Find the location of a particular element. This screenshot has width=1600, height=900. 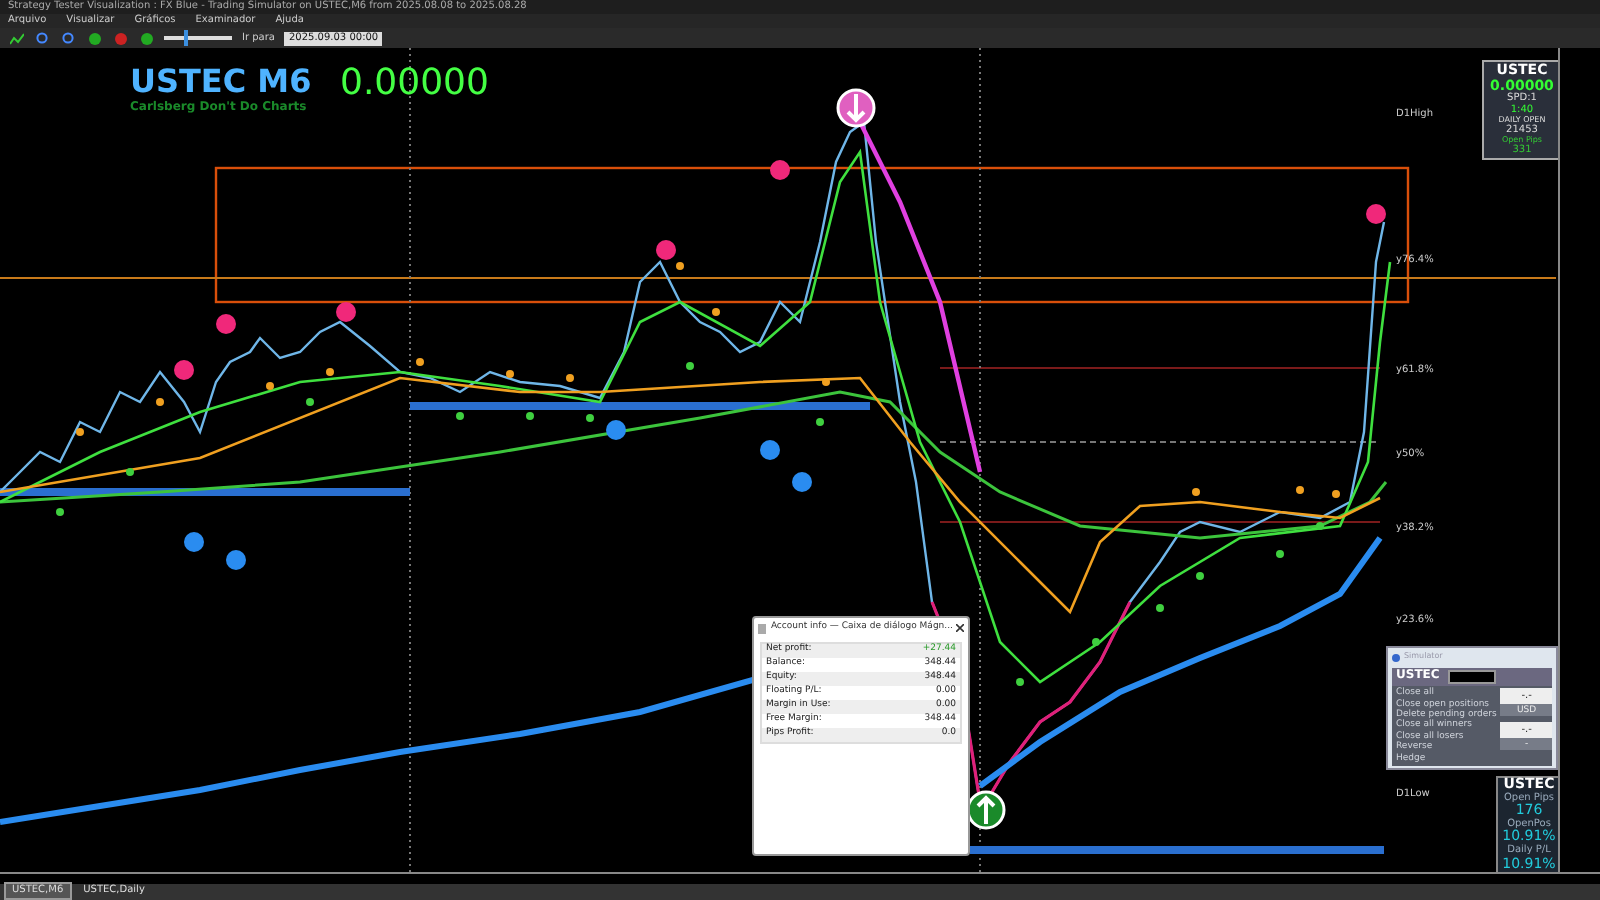

symbol-field is located at coordinates (1471, 677).